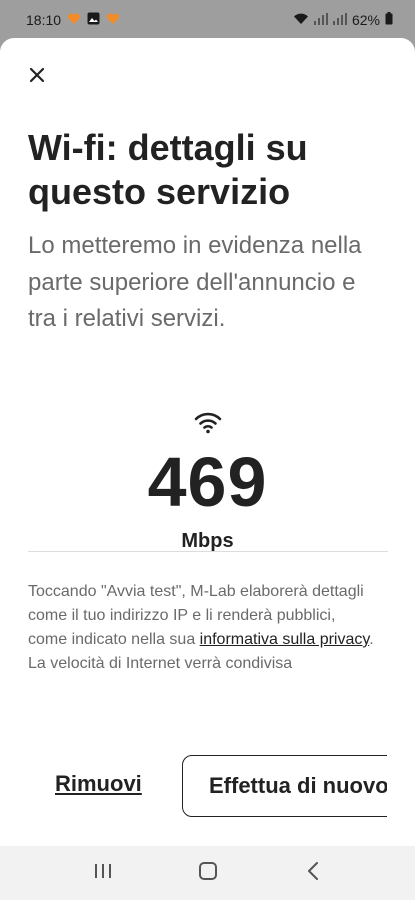 This screenshot has width=415, height=900. I want to click on page-title: Wi-fi: dettagli su questo servizio, so click(168, 169).